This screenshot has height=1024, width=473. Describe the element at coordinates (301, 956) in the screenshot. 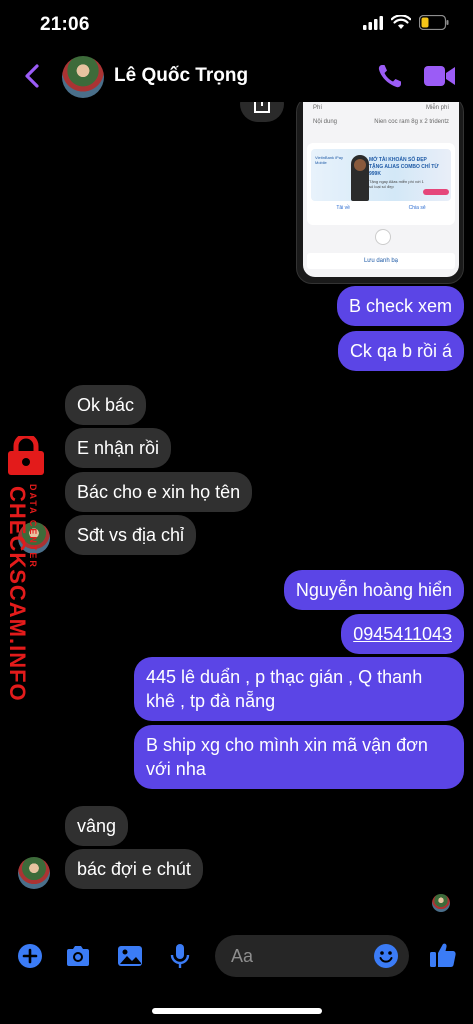

I see `message-input` at that location.